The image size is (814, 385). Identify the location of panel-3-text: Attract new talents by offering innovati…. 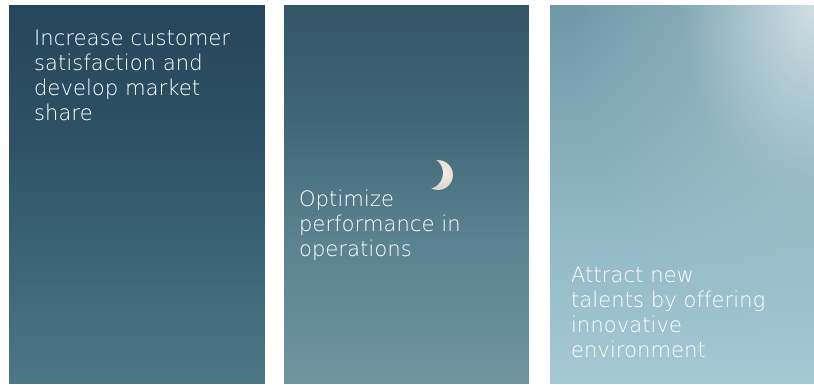
(668, 312).